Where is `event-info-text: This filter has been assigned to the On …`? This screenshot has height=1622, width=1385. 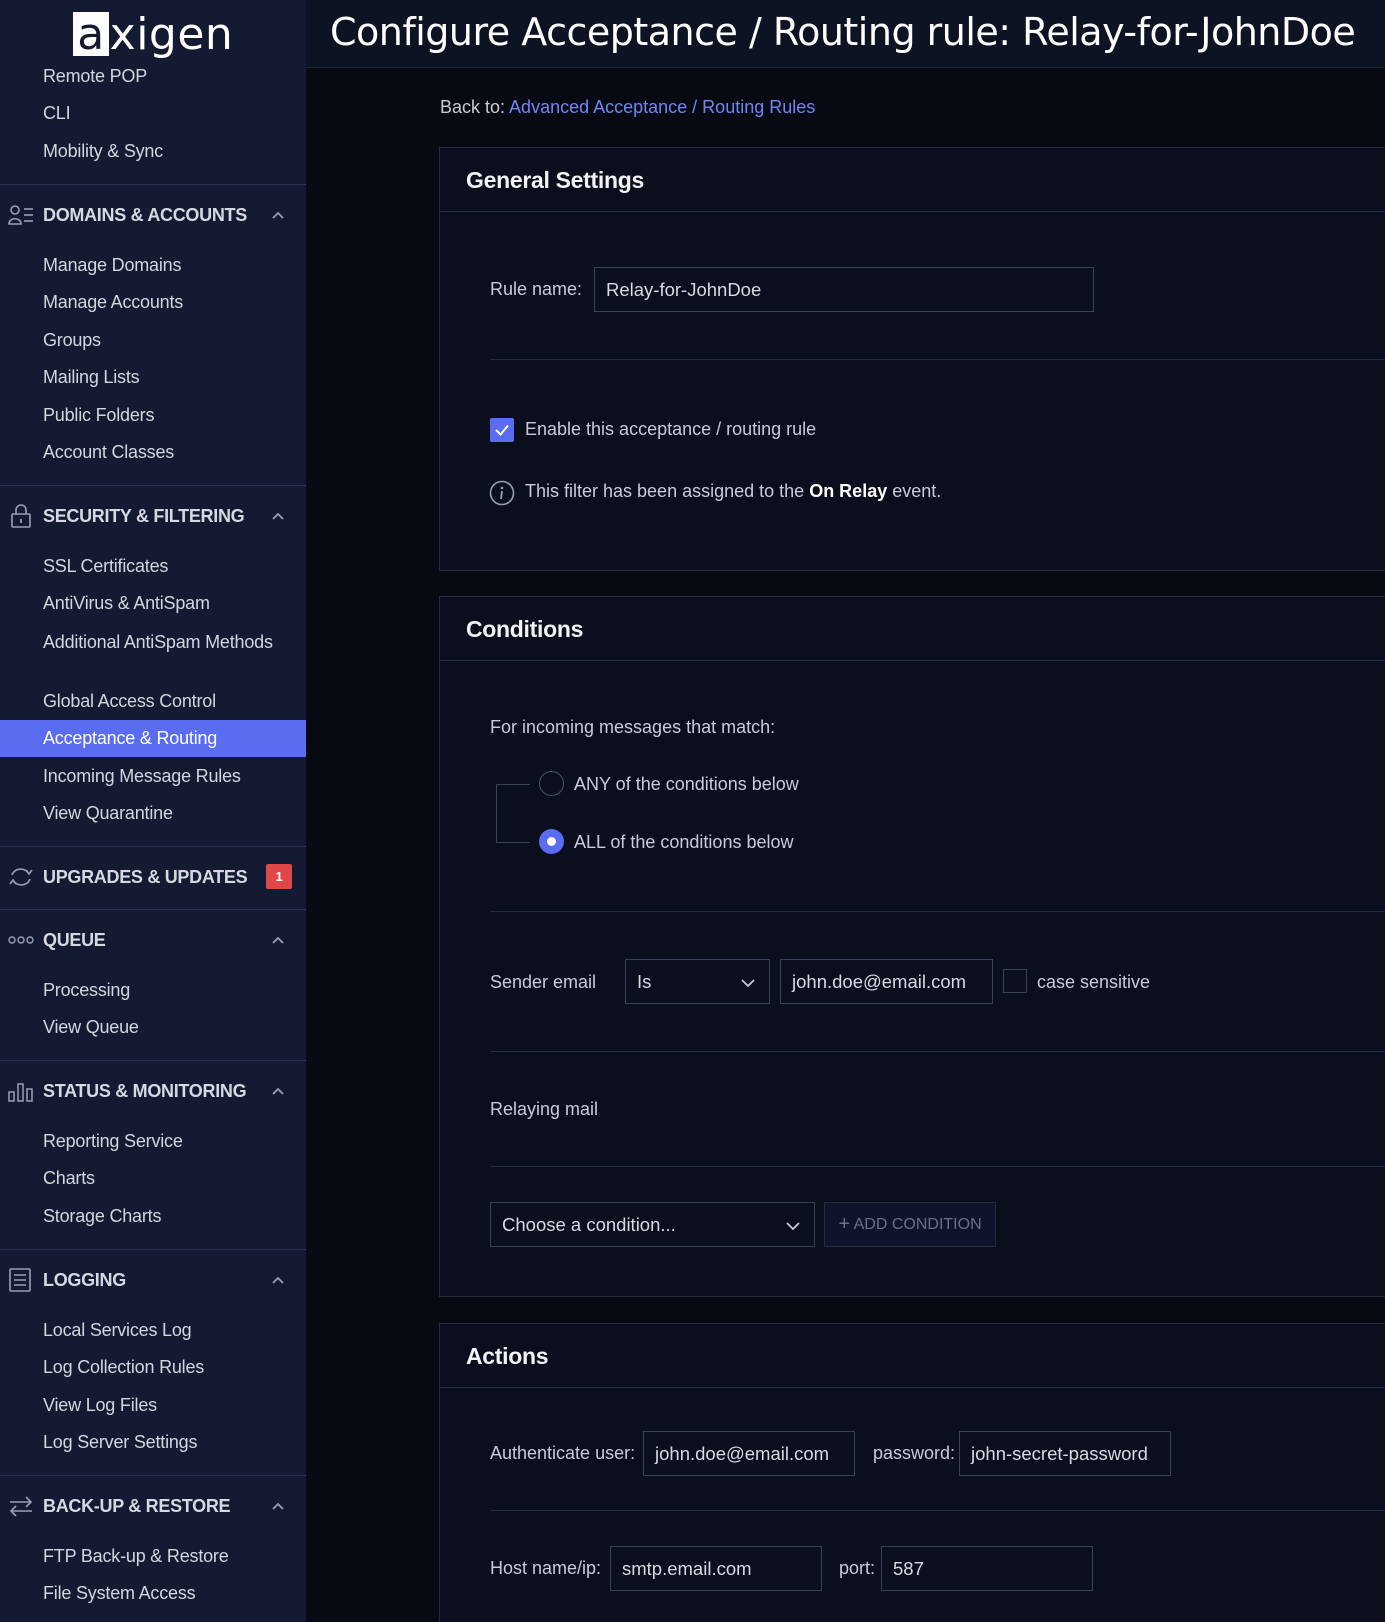
event-info-text: This filter has been assigned to the On … is located at coordinates (733, 491).